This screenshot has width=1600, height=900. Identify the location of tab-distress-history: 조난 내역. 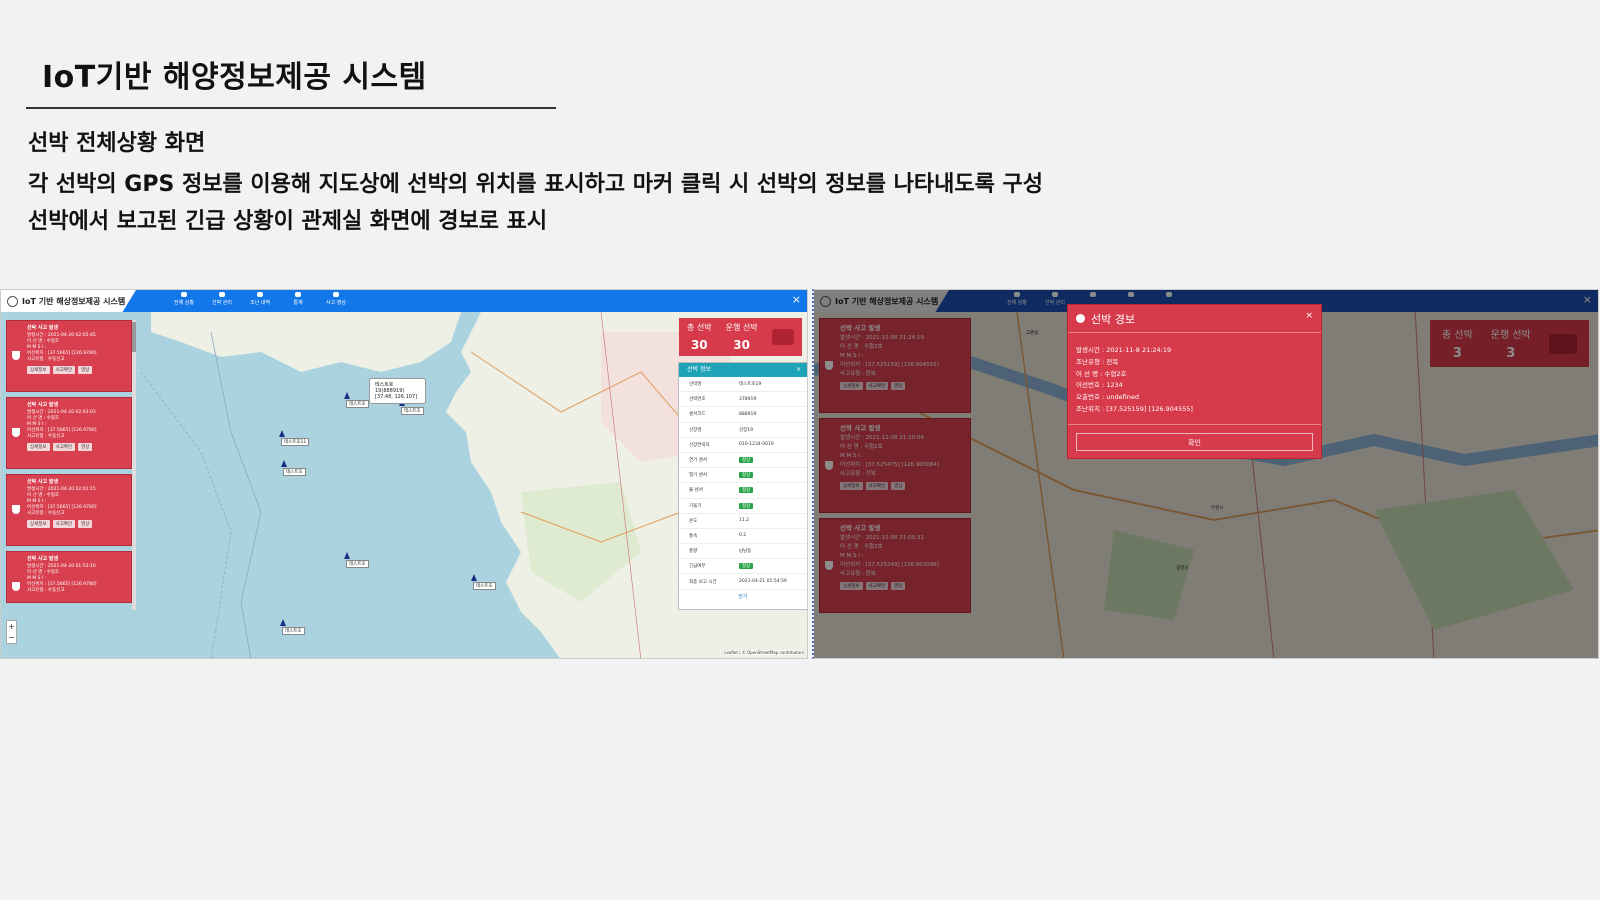
(260, 299).